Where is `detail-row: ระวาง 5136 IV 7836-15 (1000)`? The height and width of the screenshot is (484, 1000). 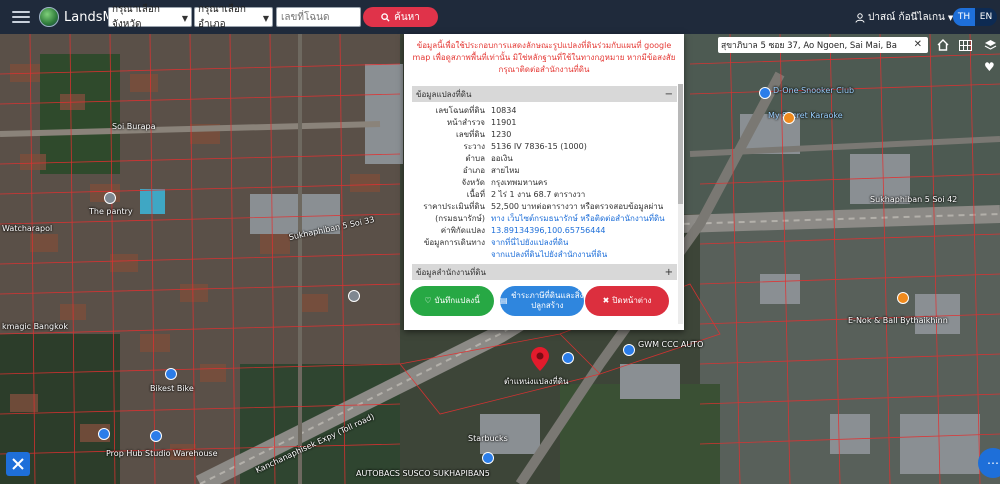
detail-row: ระวาง 5136 IV 7836-15 (1000) is located at coordinates (544, 147).